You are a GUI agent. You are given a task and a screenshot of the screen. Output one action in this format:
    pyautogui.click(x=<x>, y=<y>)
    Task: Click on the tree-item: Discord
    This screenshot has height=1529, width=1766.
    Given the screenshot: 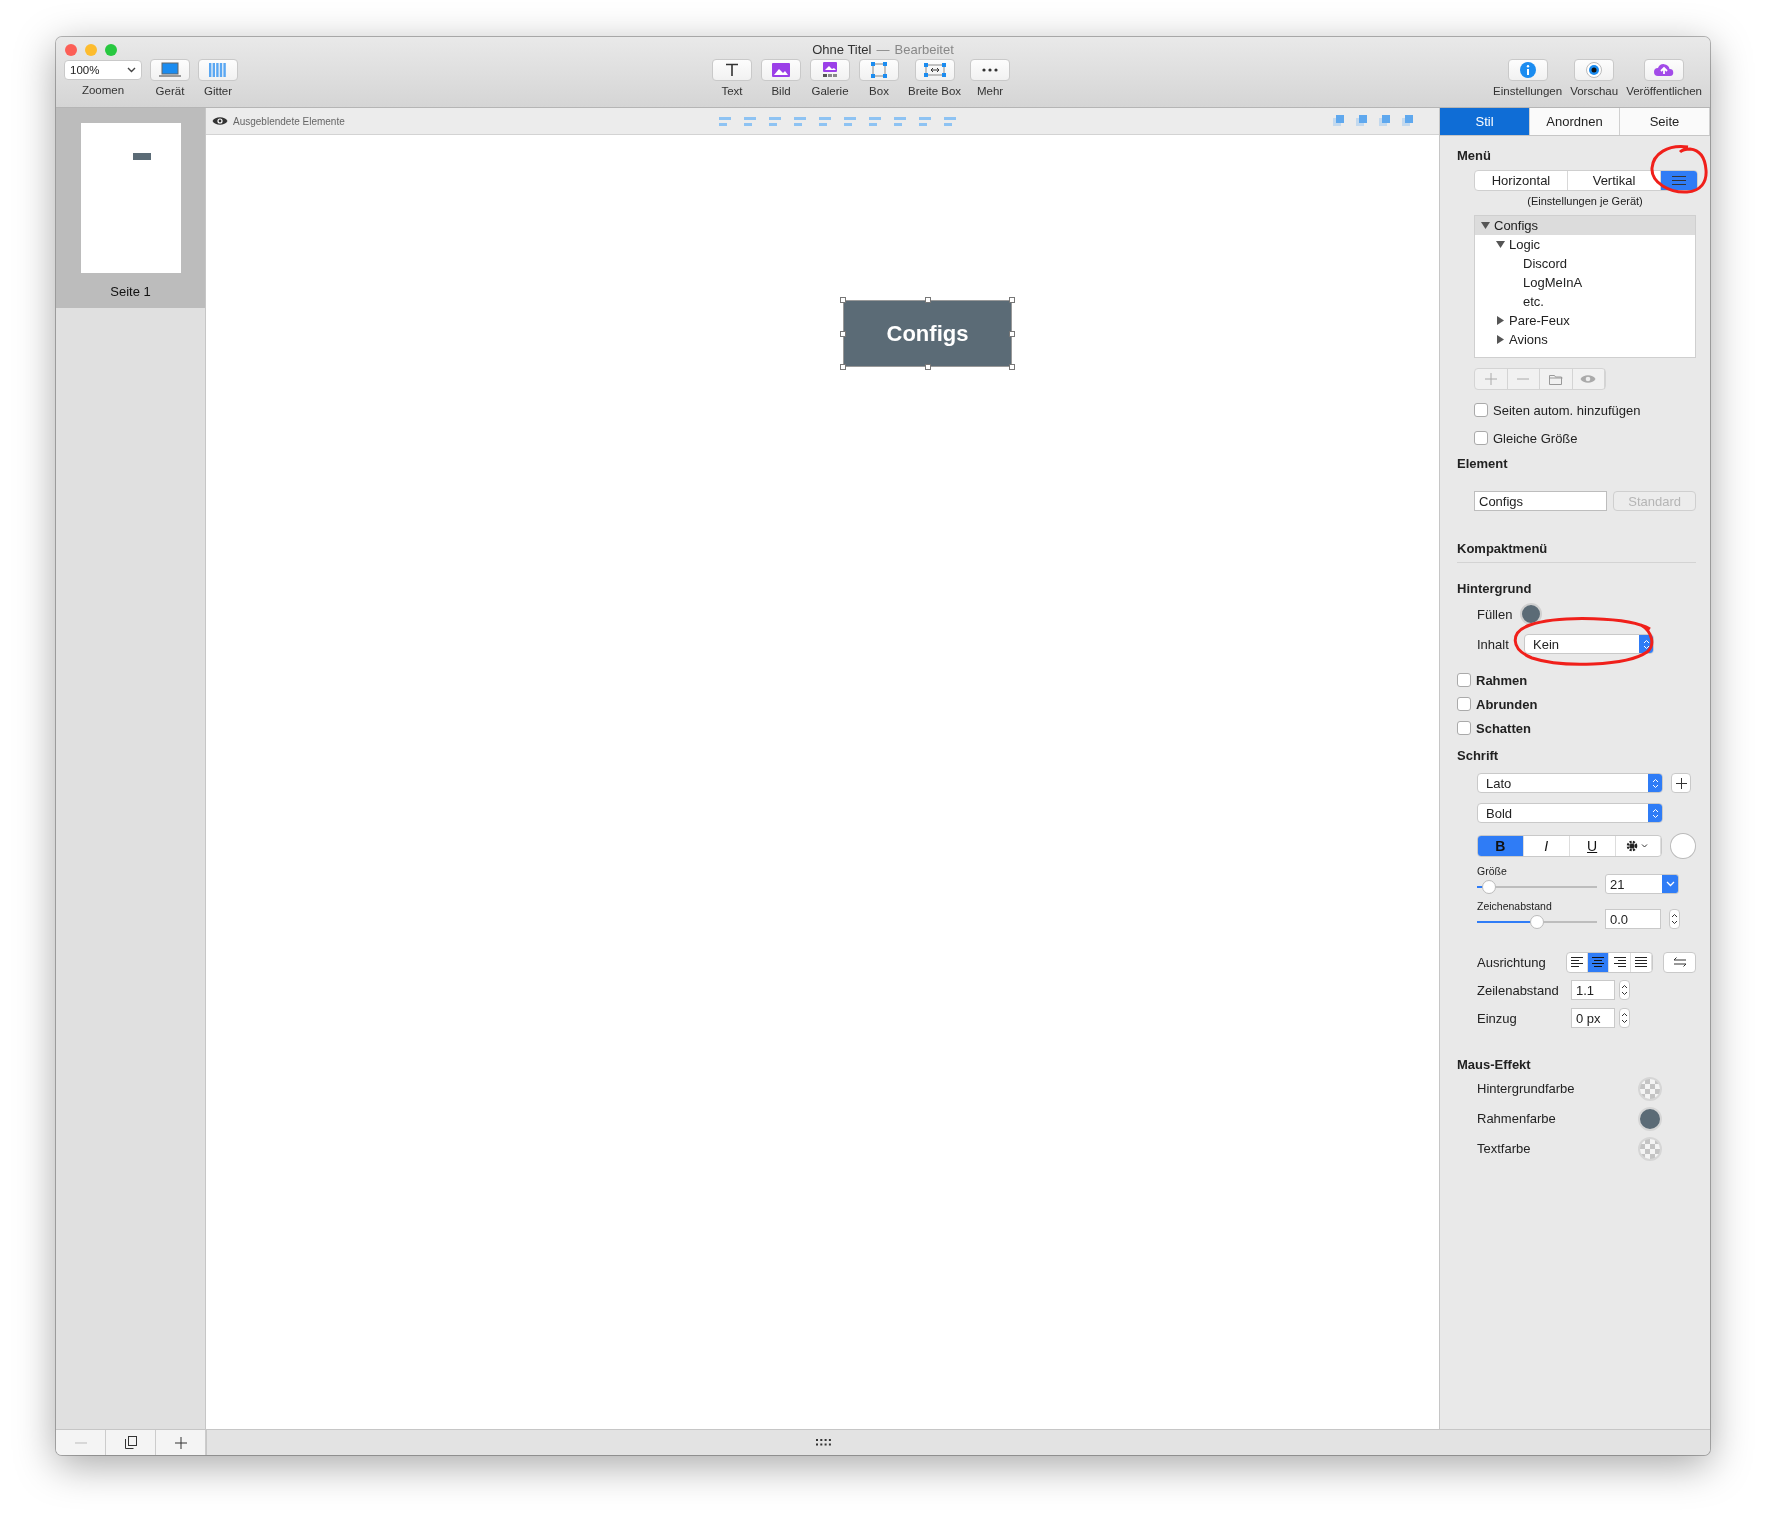 What is the action you would take?
    pyautogui.click(x=1585, y=263)
    